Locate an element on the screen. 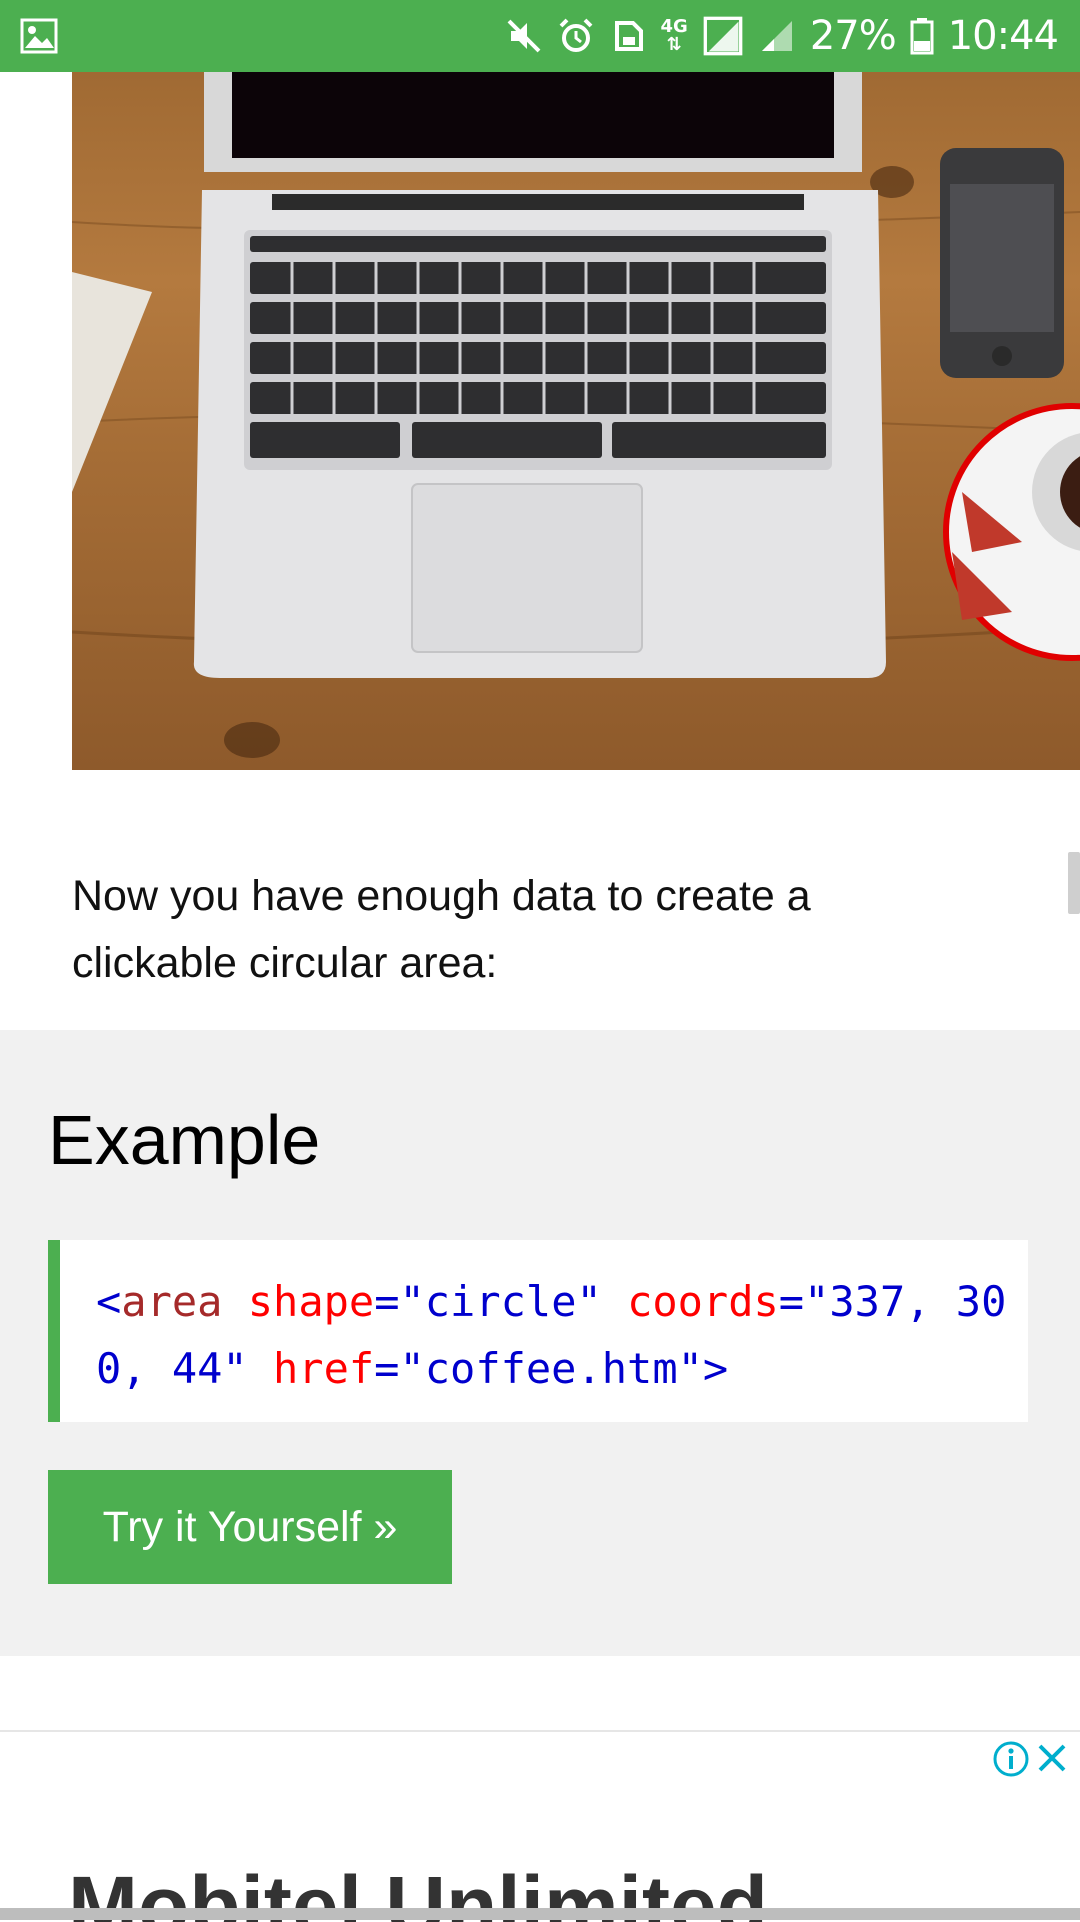 The height and width of the screenshot is (1922, 1080). code-value-shape: "circle" is located at coordinates (500, 1301).